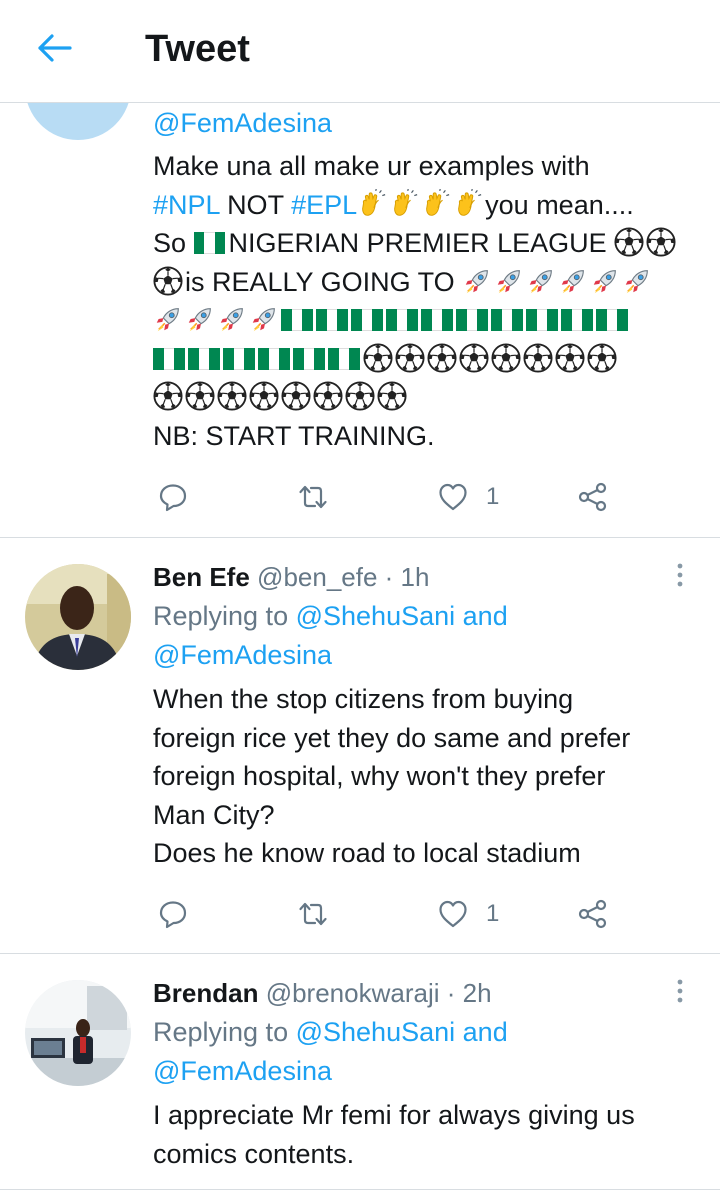  Describe the element at coordinates (201, 577) in the screenshot. I see `display-name: Ben Efe` at that location.